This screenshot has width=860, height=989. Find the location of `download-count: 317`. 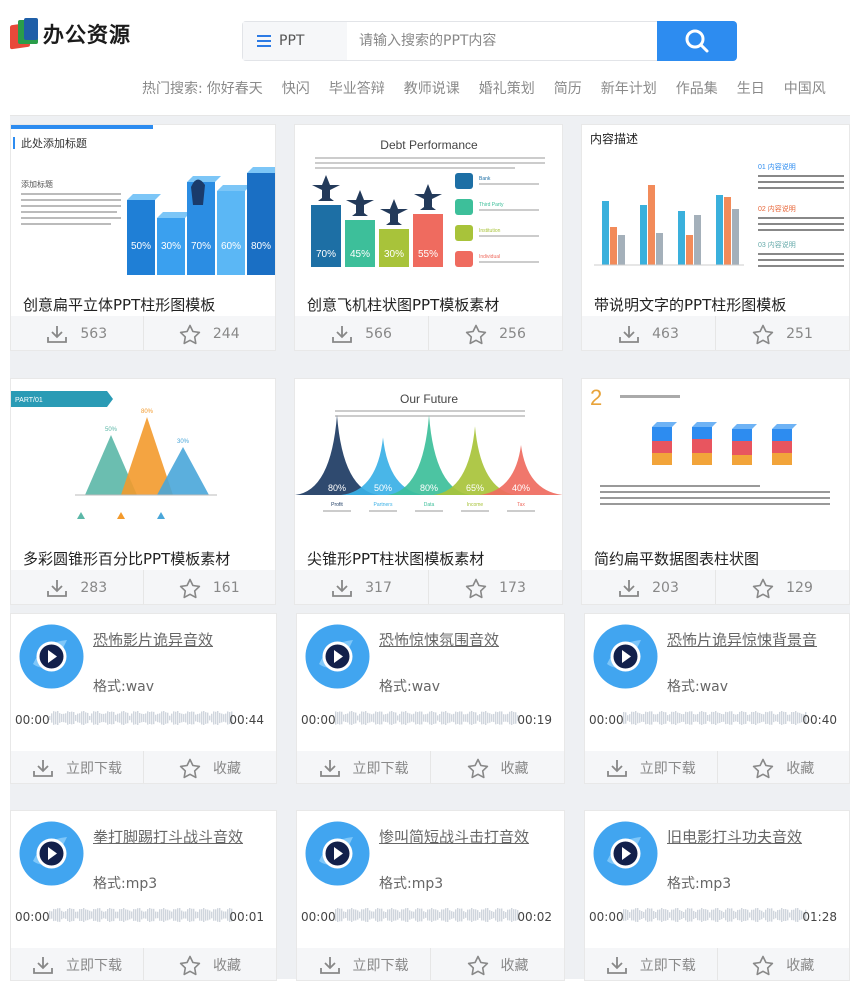

download-count: 317 is located at coordinates (361, 587).